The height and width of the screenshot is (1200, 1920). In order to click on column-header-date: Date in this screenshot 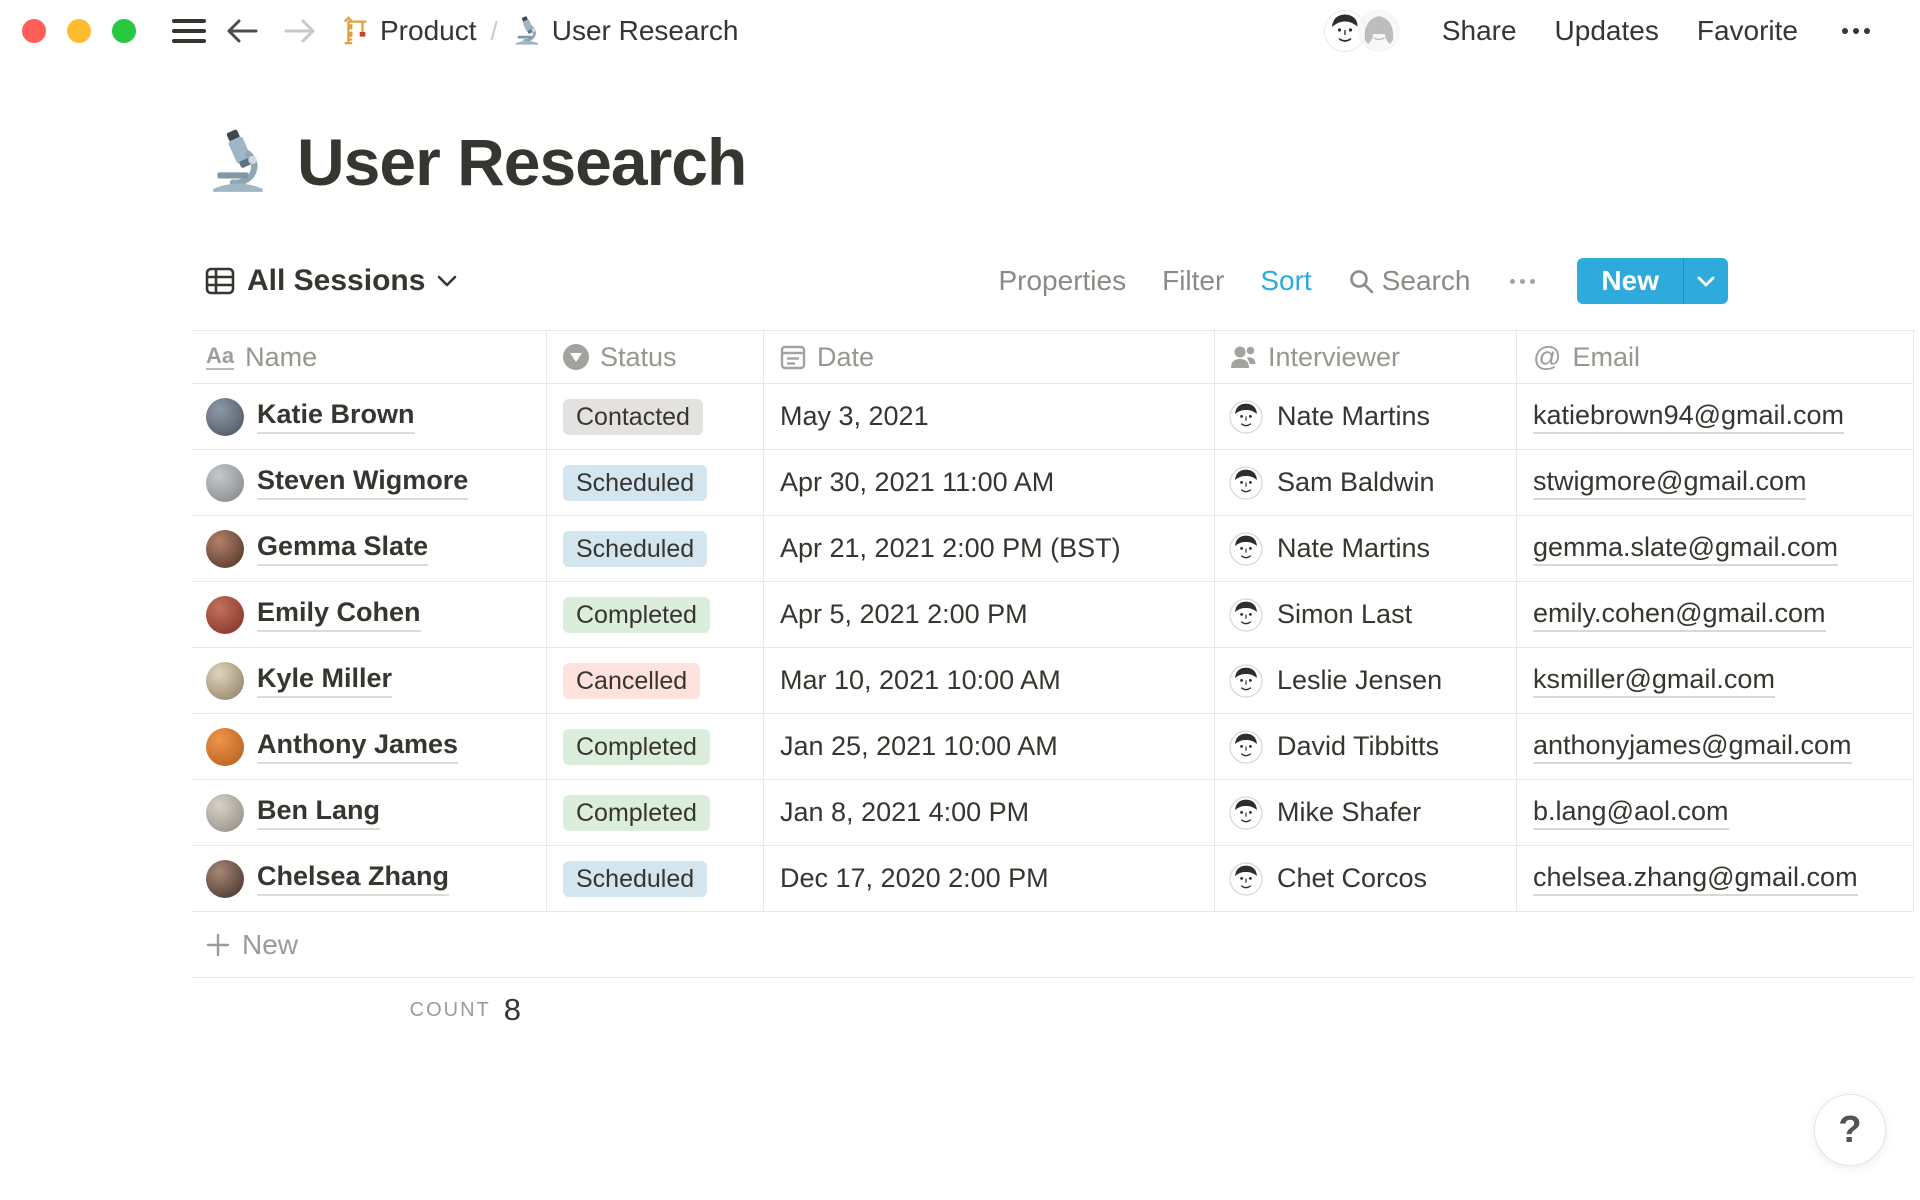, I will do `click(989, 357)`.